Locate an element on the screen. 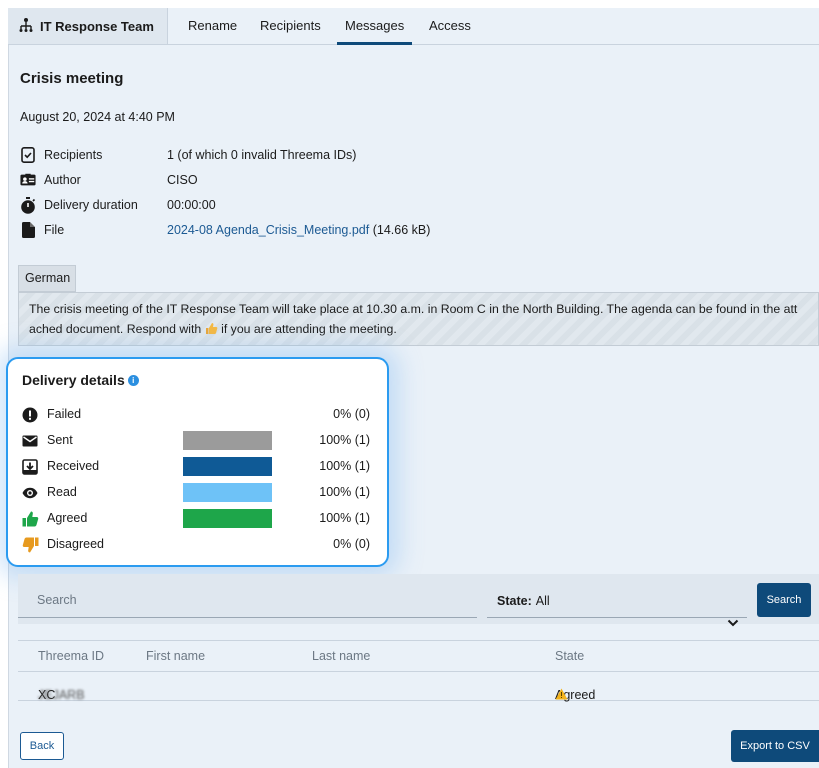  delivery-row-read: Read 100% (1) is located at coordinates (202, 493).